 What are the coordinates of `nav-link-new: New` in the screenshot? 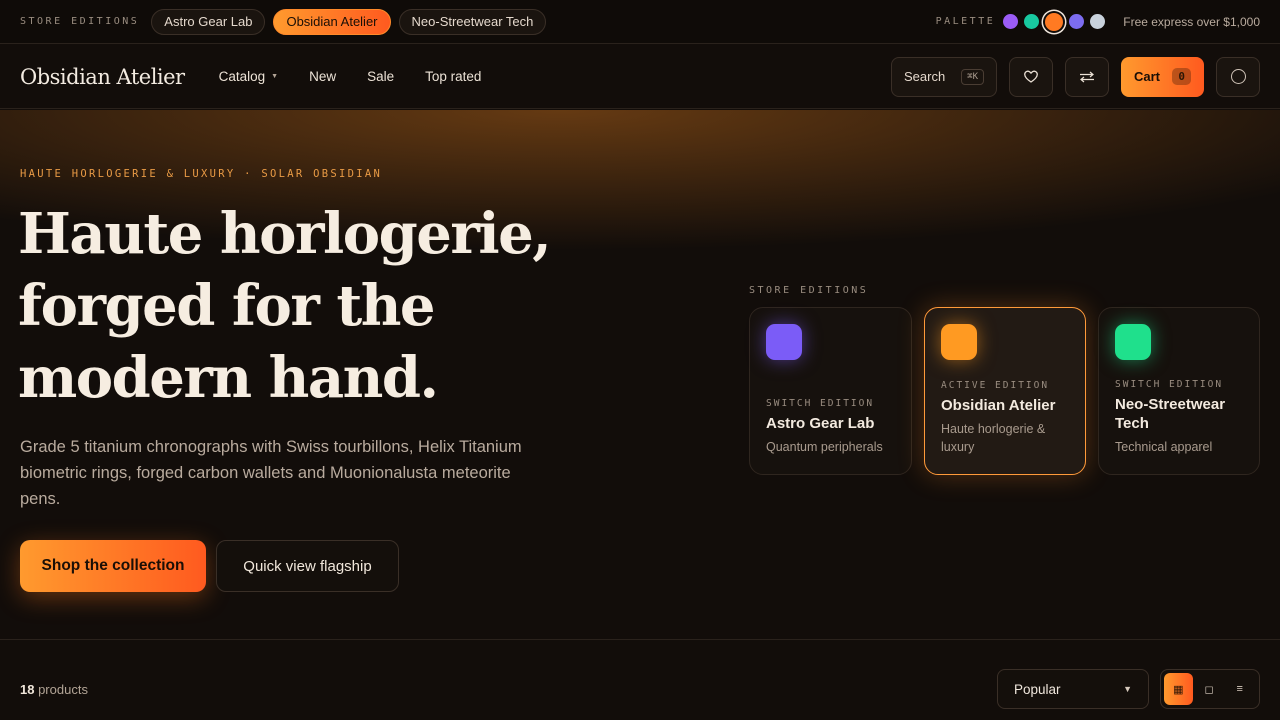 It's located at (322, 76).